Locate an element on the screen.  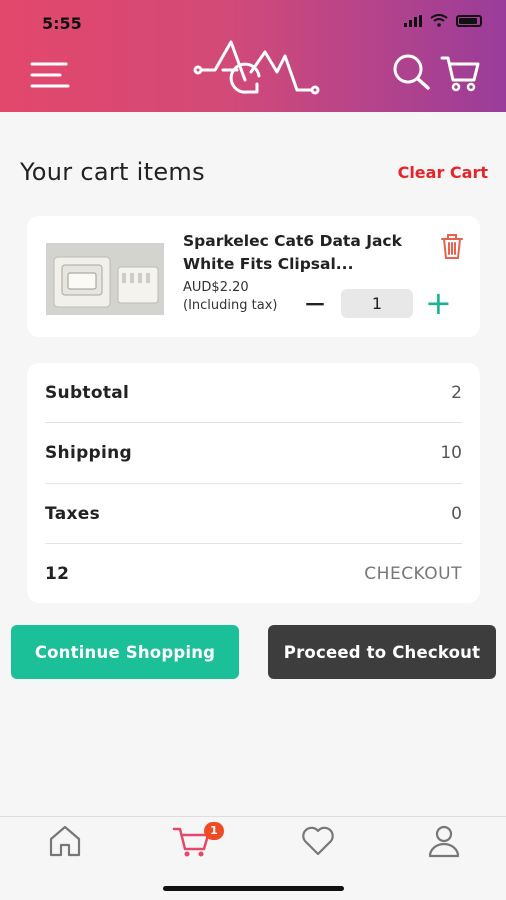
hamburger-menu-icon is located at coordinates (50, 75).